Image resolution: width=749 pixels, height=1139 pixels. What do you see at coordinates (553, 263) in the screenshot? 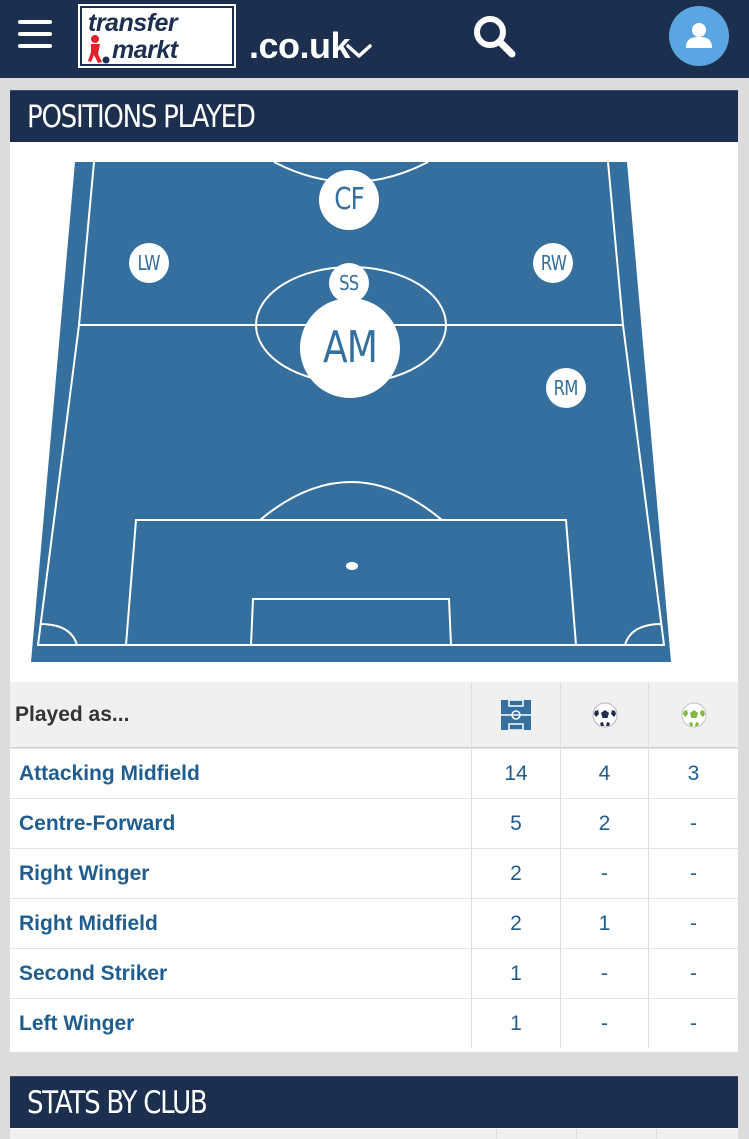
I see `pitch-marker-rw: RW` at bounding box center [553, 263].